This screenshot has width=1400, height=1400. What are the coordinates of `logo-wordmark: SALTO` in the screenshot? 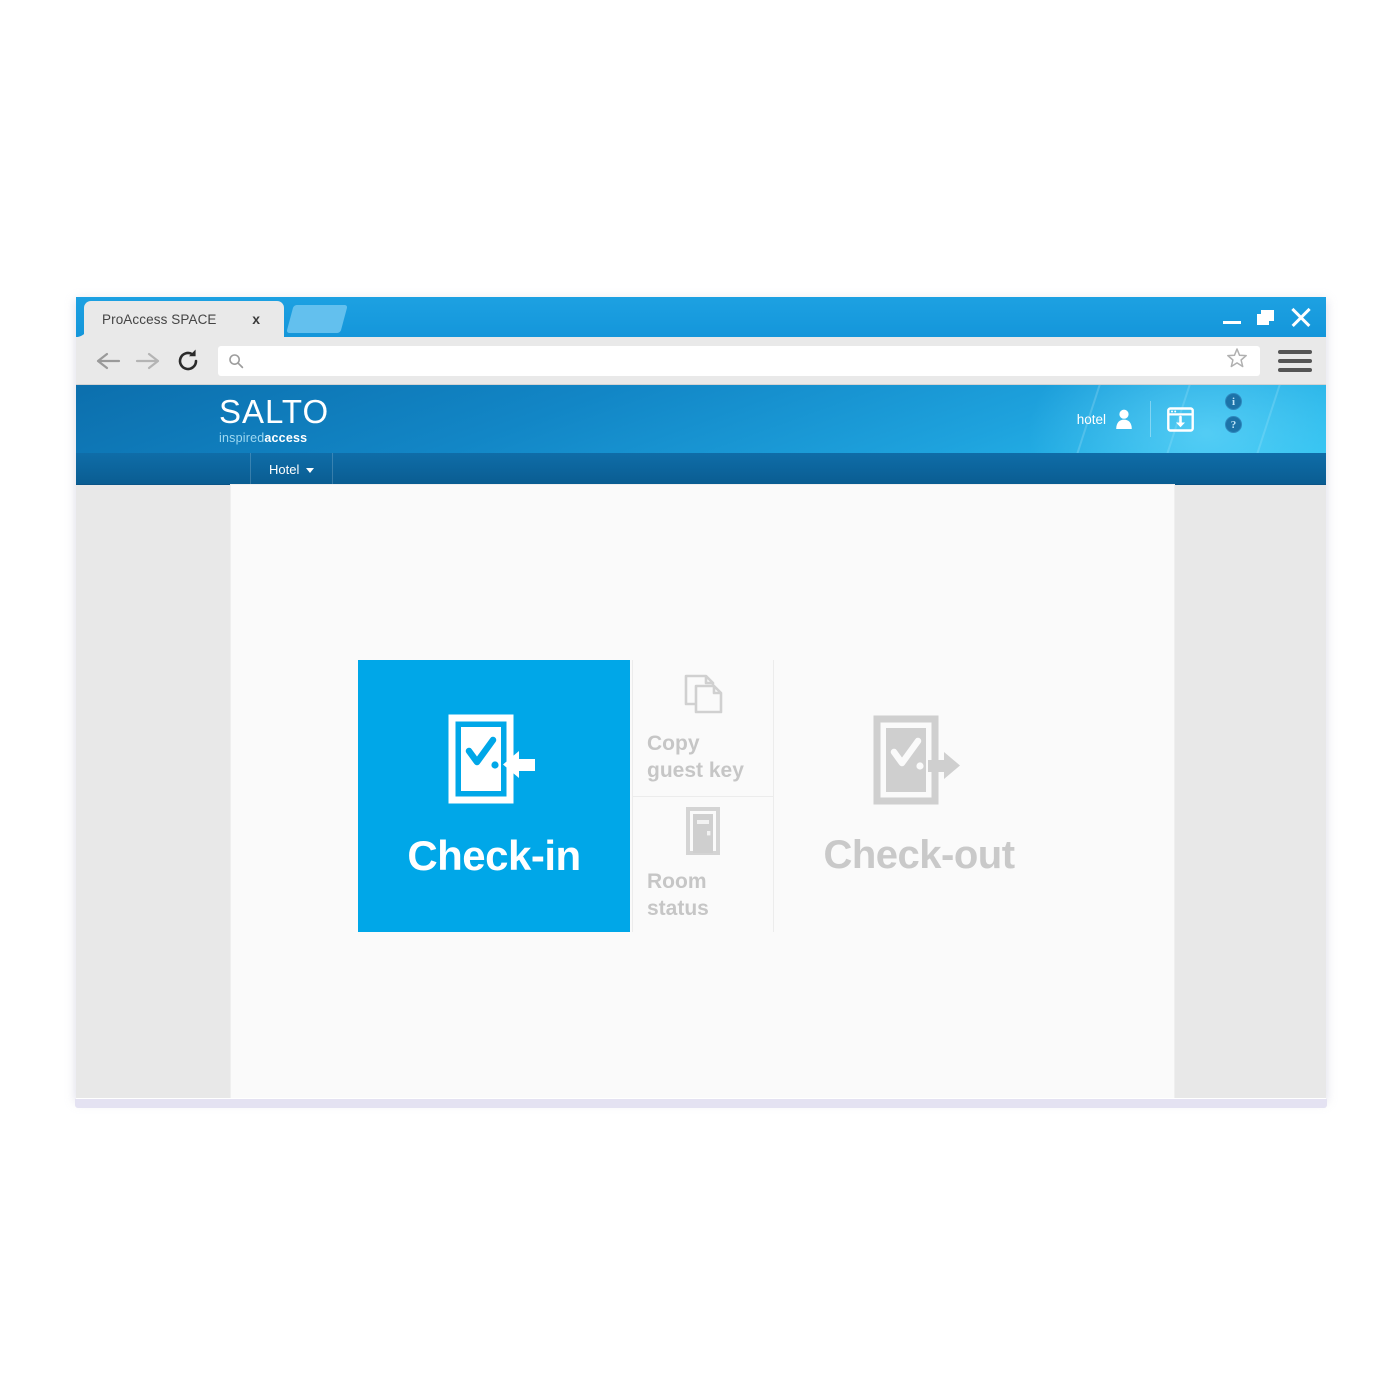 It's located at (274, 411).